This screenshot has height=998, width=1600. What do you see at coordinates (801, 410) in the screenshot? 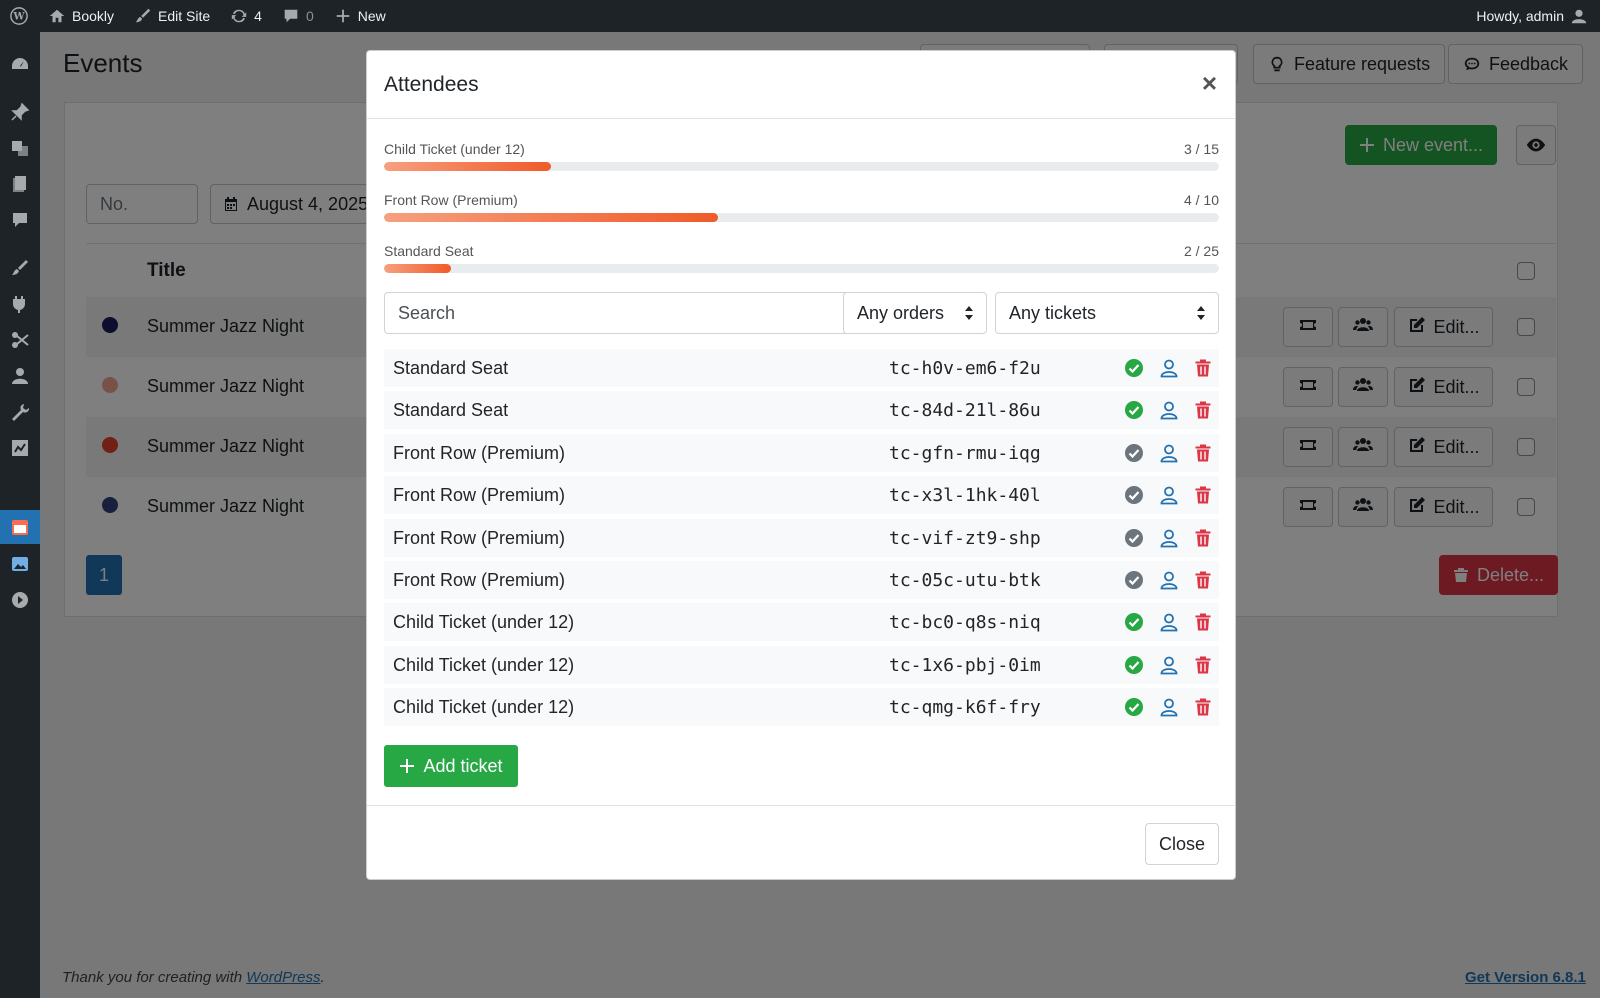
I see `attendee-row: Standard Seat tc-84d-21l-86u` at bounding box center [801, 410].